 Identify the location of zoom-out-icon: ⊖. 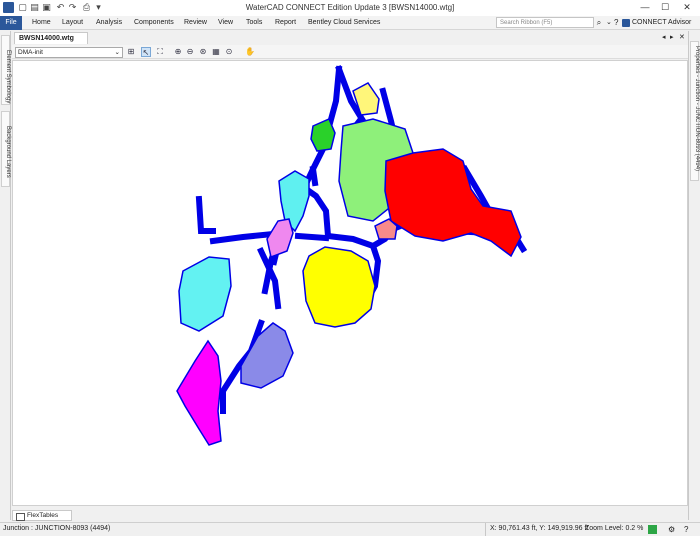
(190, 52).